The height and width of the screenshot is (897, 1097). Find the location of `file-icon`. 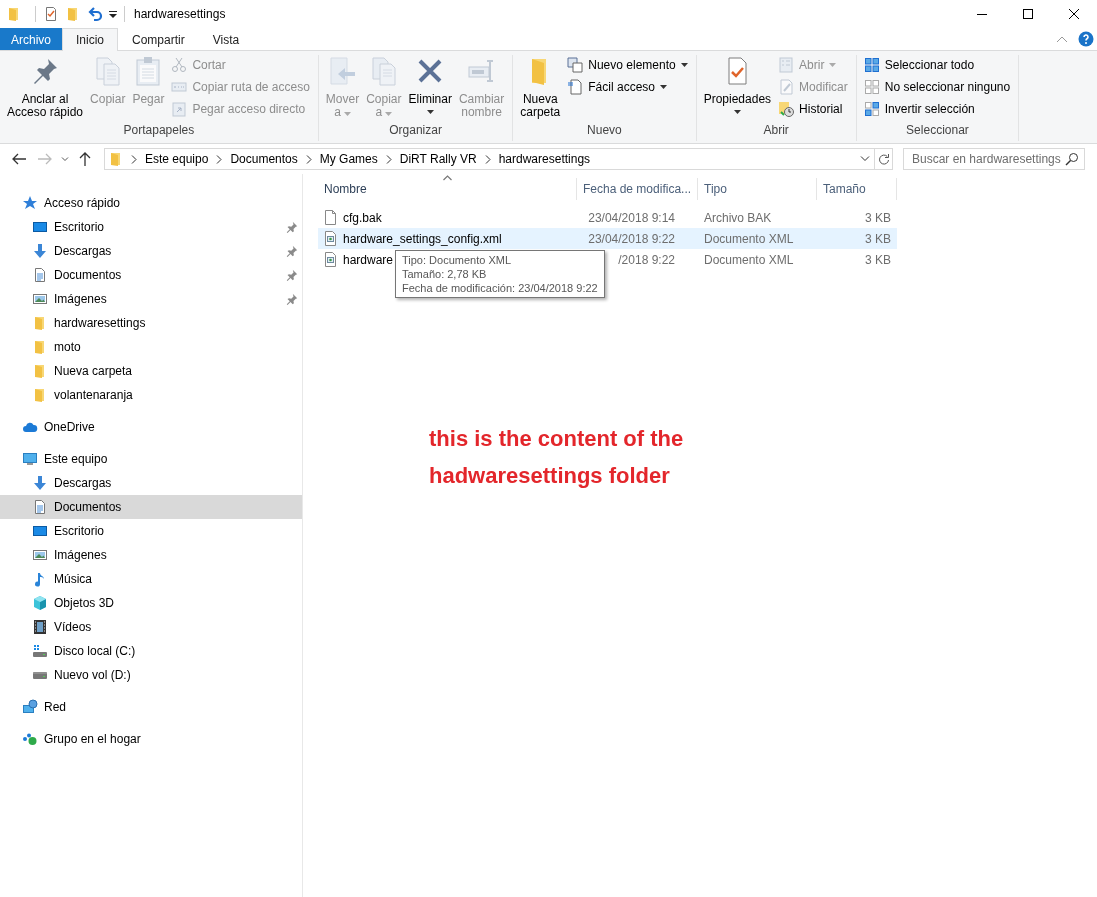

file-icon is located at coordinates (330, 217).